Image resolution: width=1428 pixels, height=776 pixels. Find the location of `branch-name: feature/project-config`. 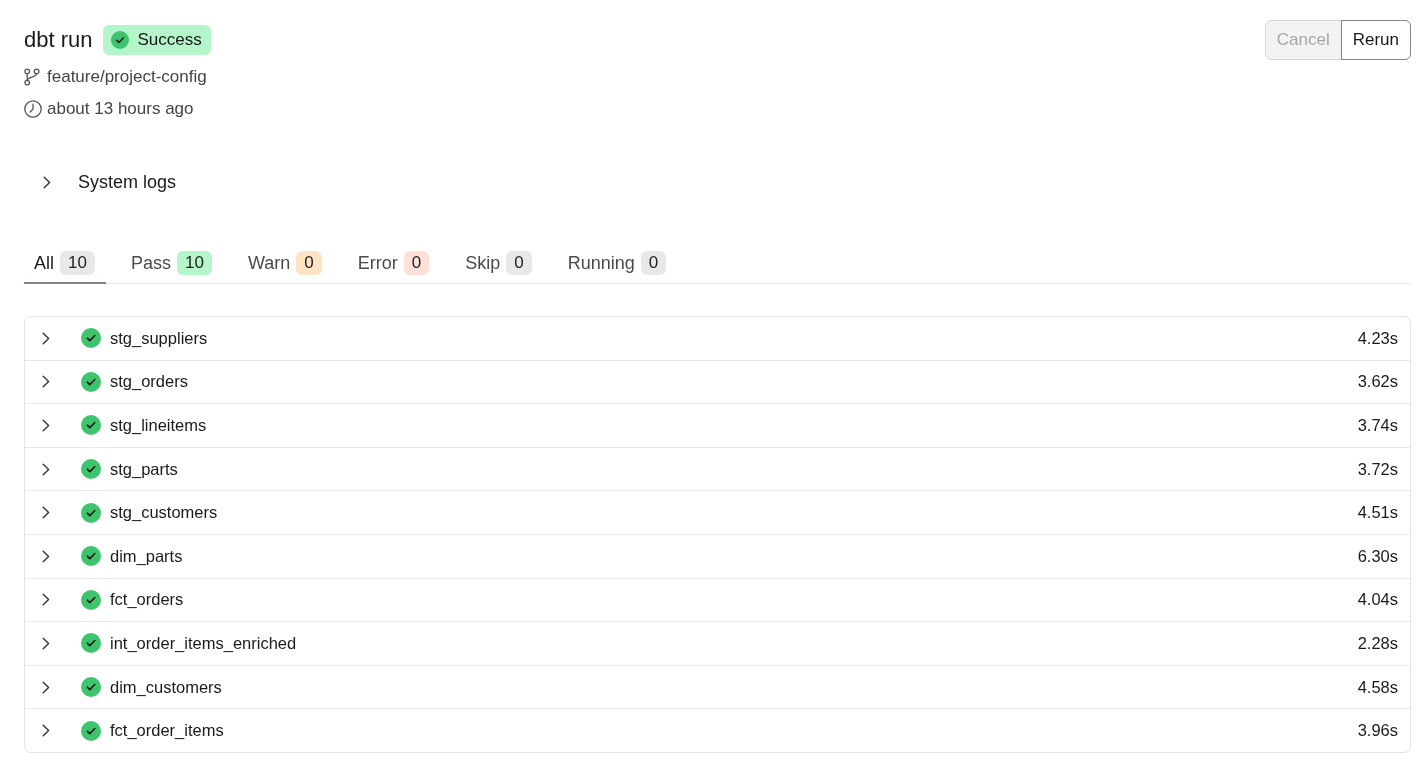

branch-name: feature/project-config is located at coordinates (127, 77).